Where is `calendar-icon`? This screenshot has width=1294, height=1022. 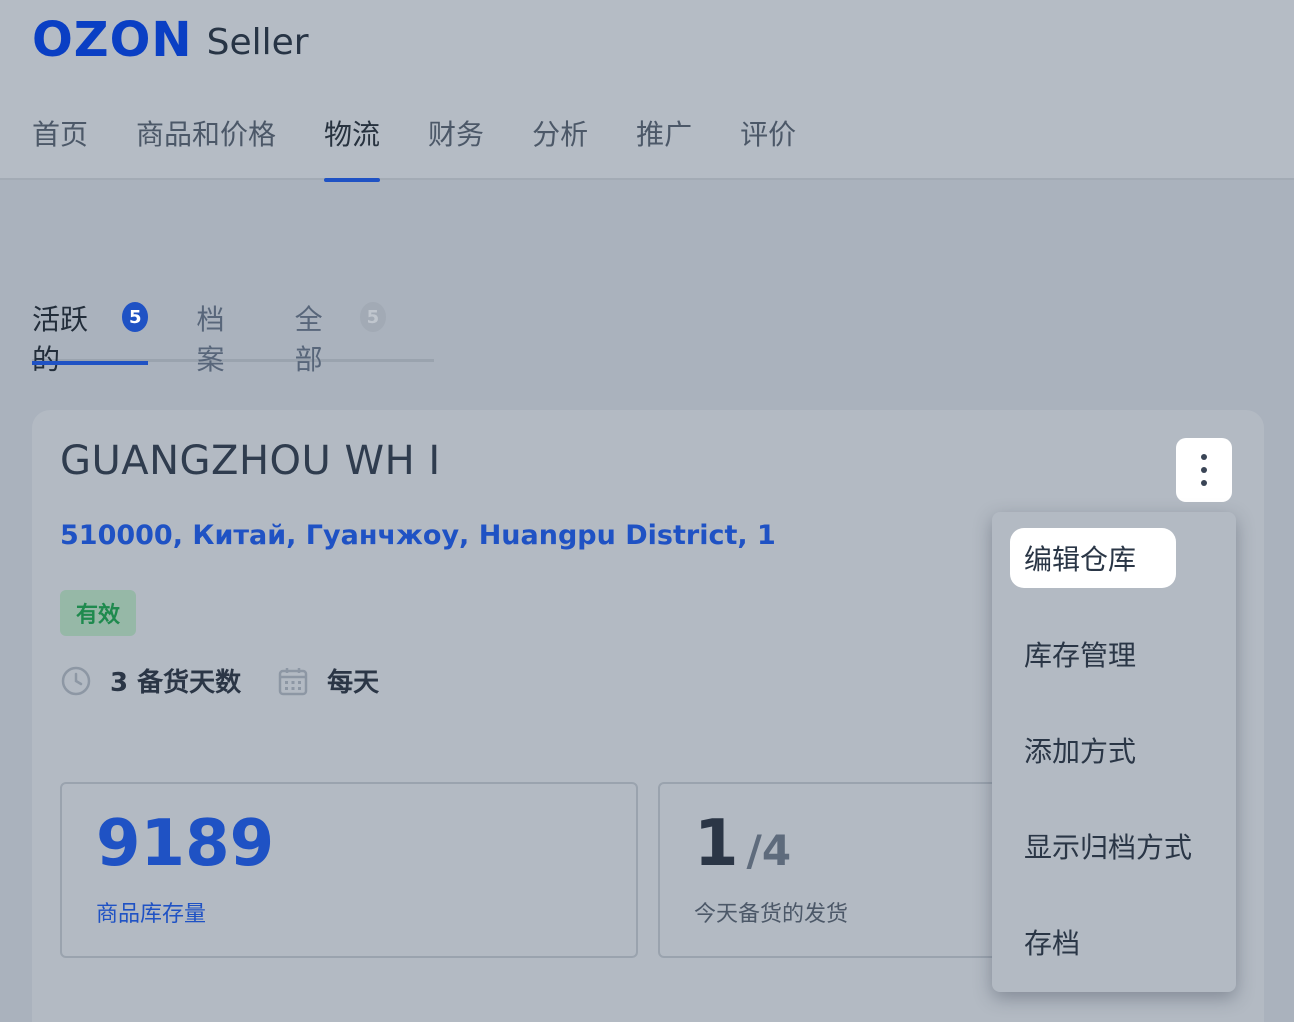
calendar-icon is located at coordinates (293, 681).